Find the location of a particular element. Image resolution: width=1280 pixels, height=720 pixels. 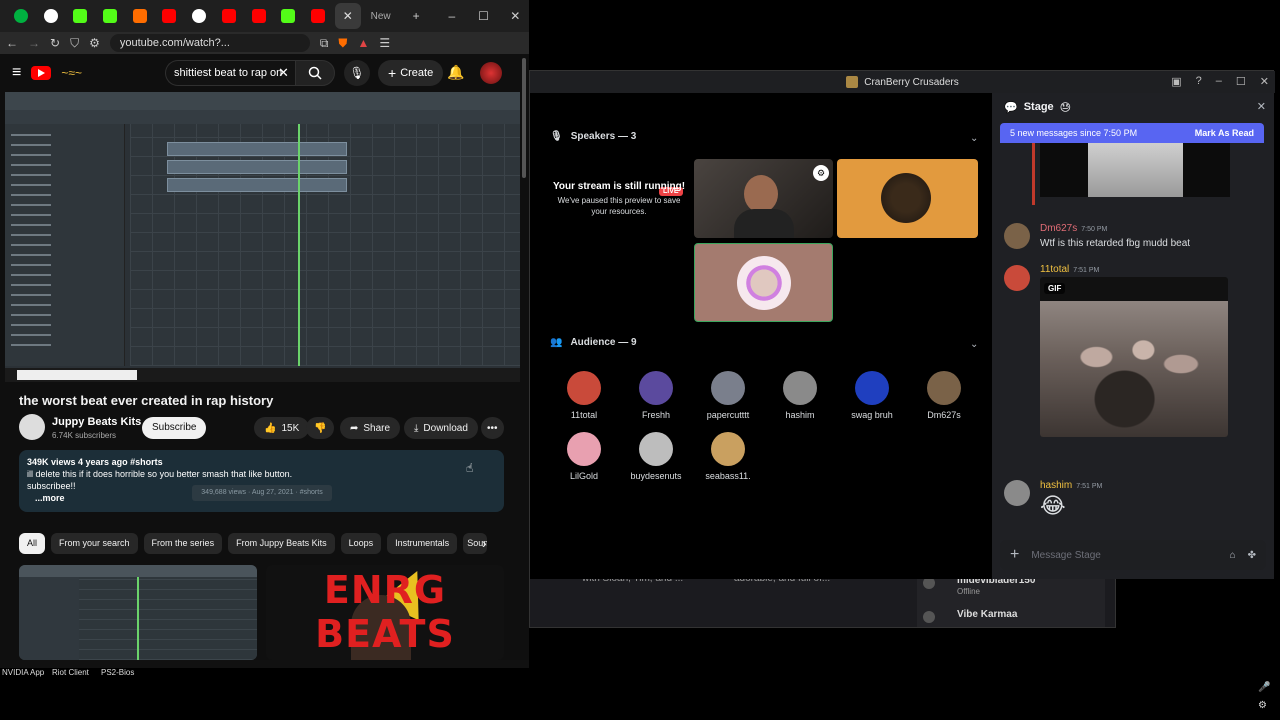

message-author: hashim 7:51 PM is located at coordinates (1071, 485).